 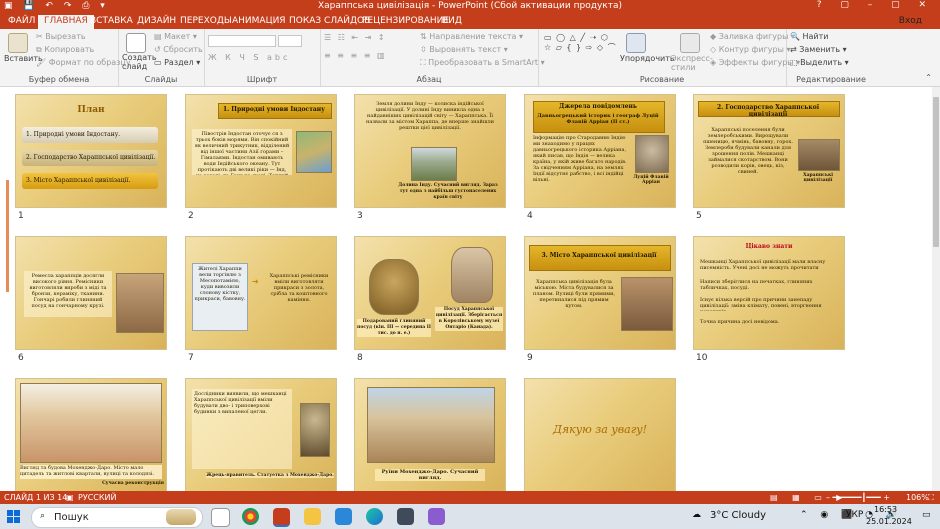 What do you see at coordinates (21, 21) in the screenshot?
I see `tab-file: ФАЙЛ` at bounding box center [21, 21].